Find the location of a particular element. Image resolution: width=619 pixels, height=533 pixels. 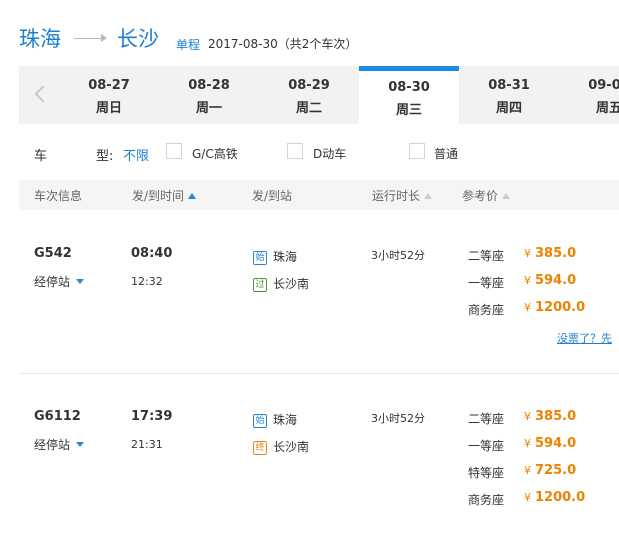

arrive-time: 21:31 is located at coordinates (147, 444).